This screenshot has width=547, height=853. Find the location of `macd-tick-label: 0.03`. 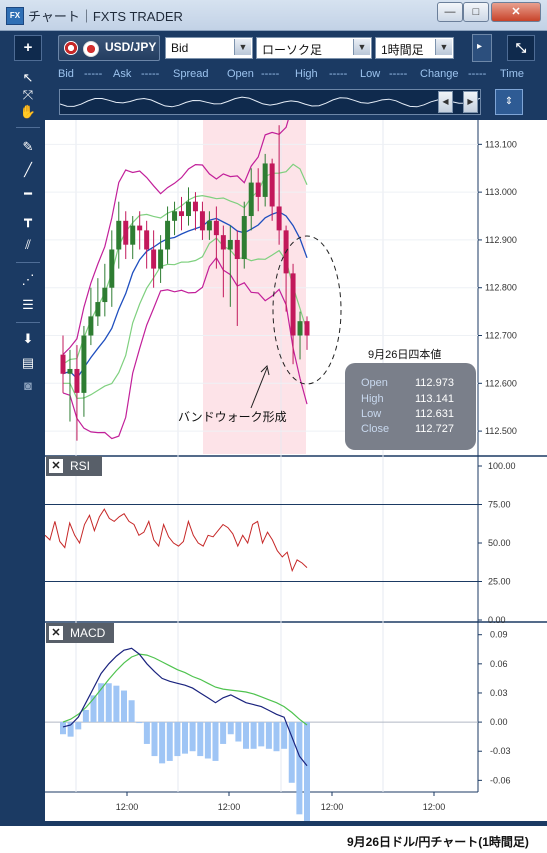

macd-tick-label: 0.03 is located at coordinates (499, 693).